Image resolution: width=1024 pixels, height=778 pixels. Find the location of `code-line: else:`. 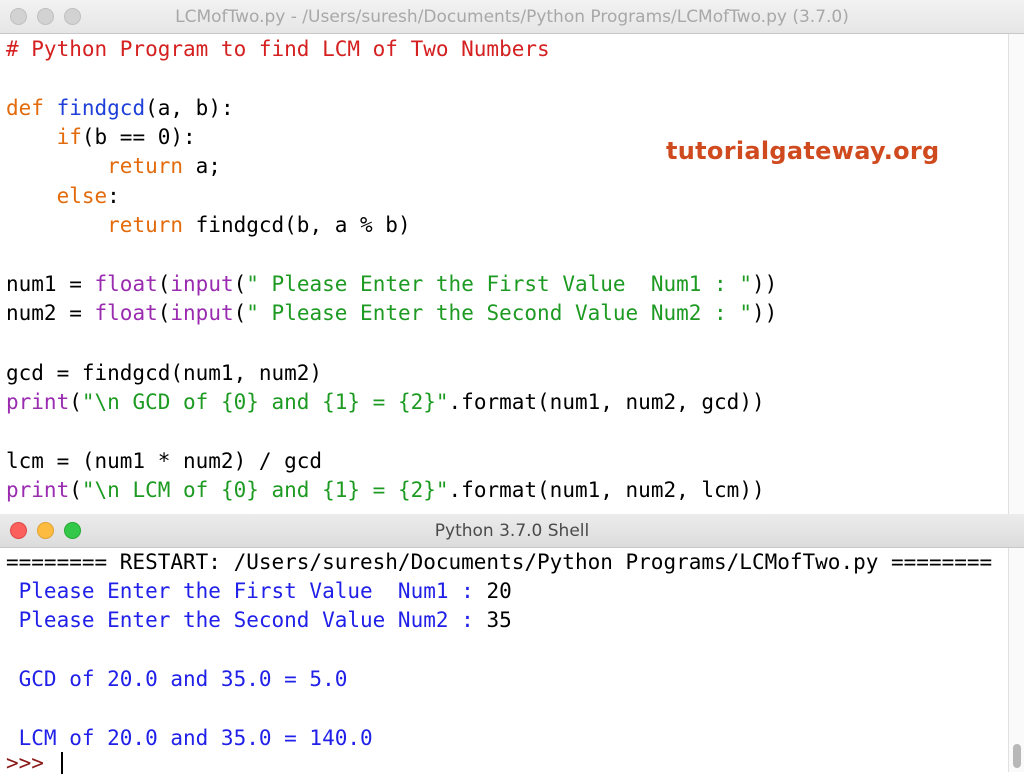

code-line: else: is located at coordinates (63, 196).